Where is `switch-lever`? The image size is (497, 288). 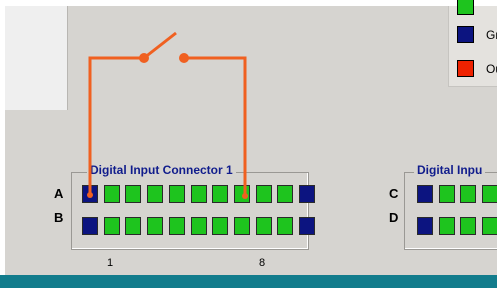 switch-lever is located at coordinates (160, 45).